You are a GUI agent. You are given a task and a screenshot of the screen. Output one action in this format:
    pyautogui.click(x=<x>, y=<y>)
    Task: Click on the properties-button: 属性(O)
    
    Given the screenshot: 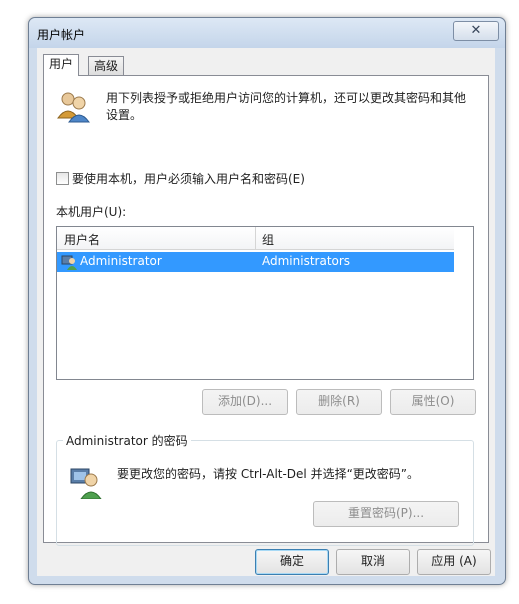 What is the action you would take?
    pyautogui.click(x=433, y=402)
    